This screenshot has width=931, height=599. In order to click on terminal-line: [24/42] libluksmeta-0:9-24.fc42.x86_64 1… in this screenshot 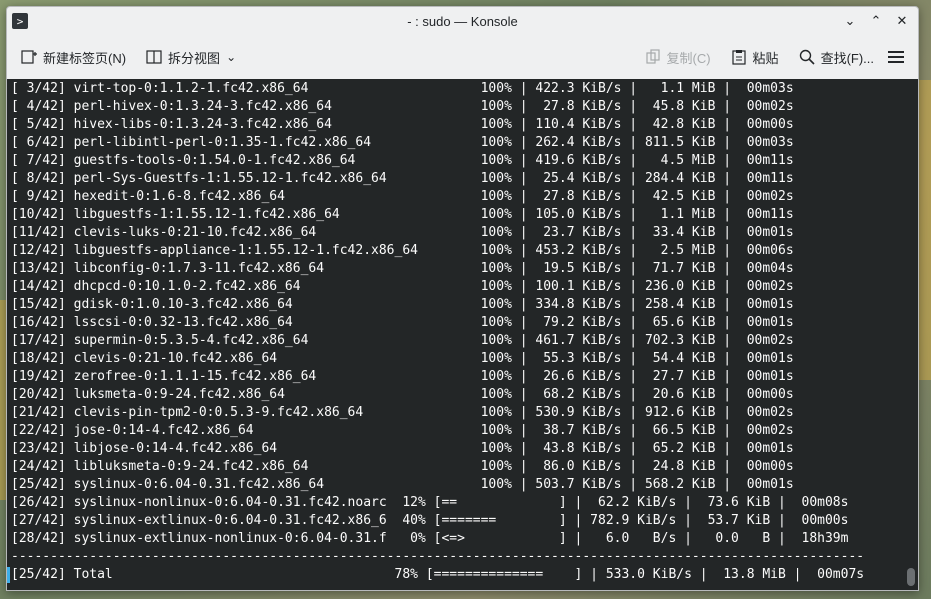, I will do `click(402, 466)`.